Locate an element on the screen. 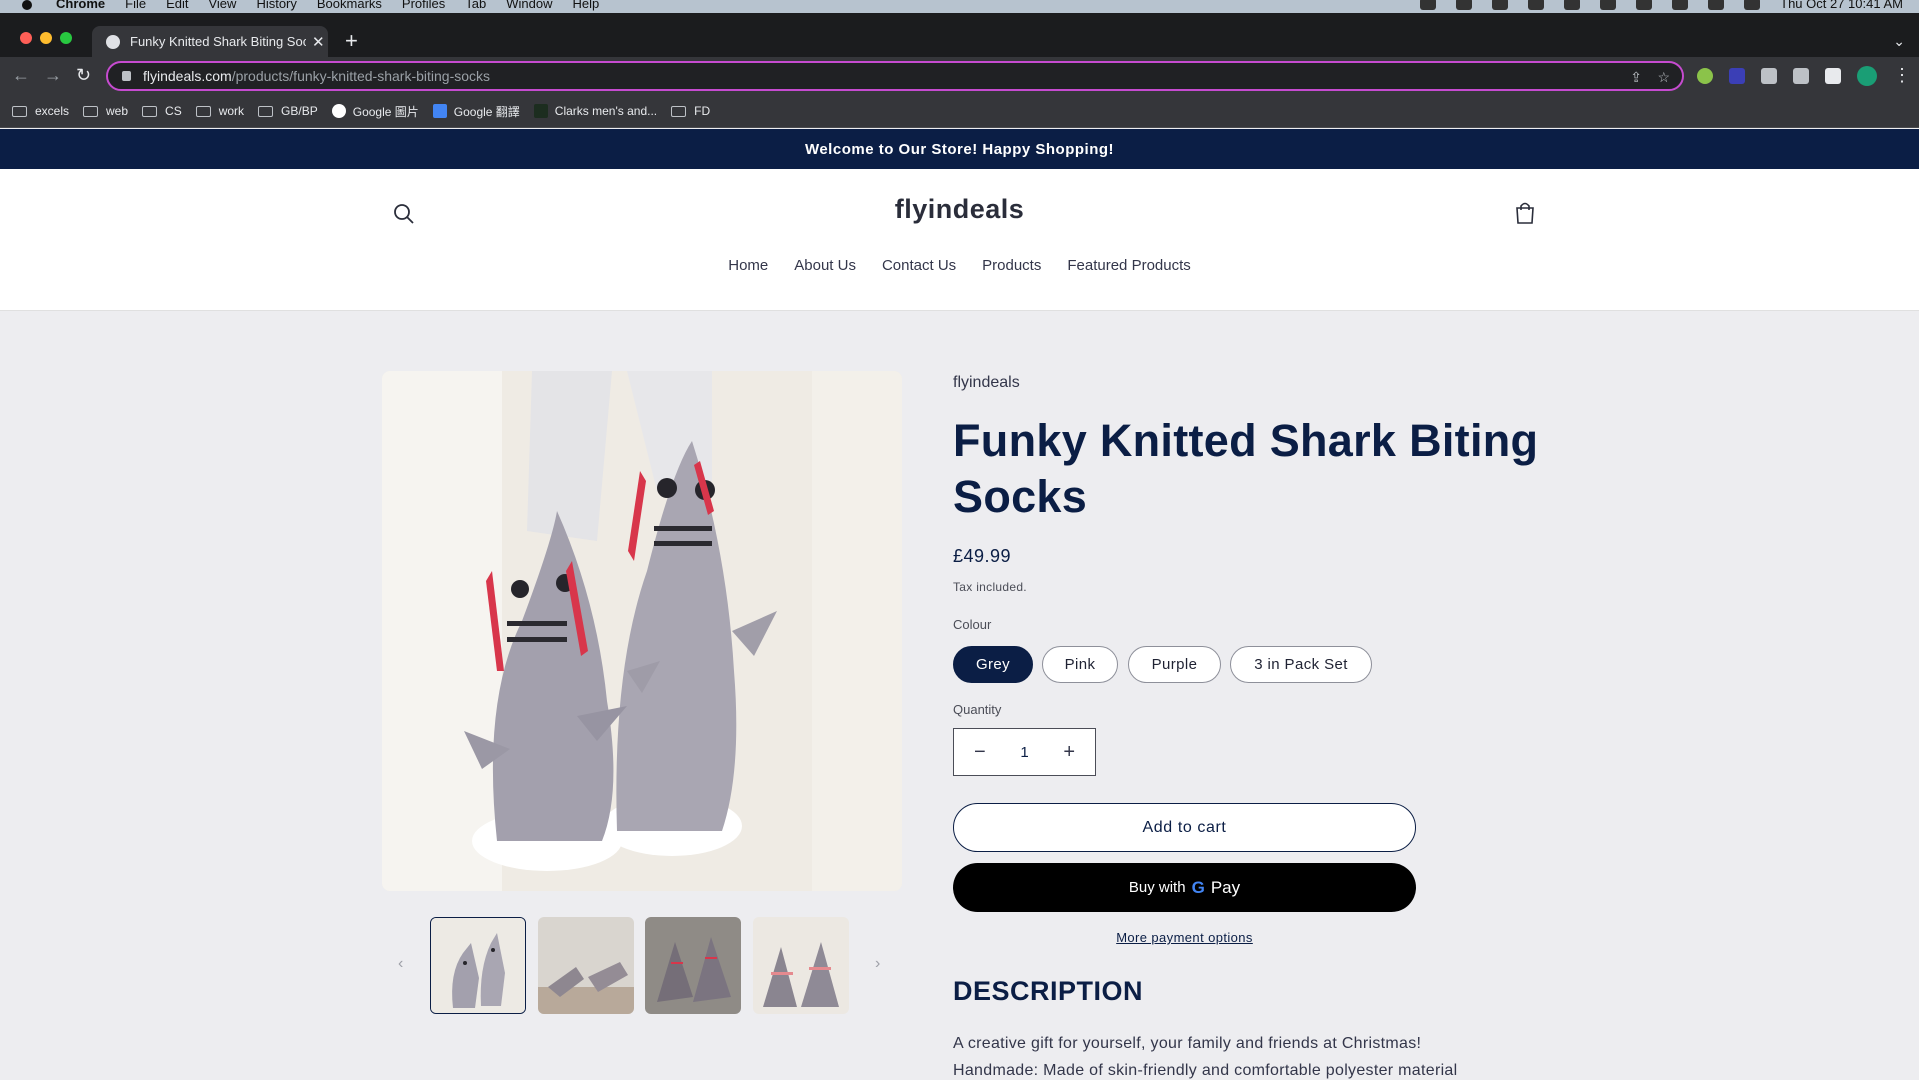 This screenshot has height=1080, width=1919. gallery-prev-icon: ‹ is located at coordinates (400, 964).